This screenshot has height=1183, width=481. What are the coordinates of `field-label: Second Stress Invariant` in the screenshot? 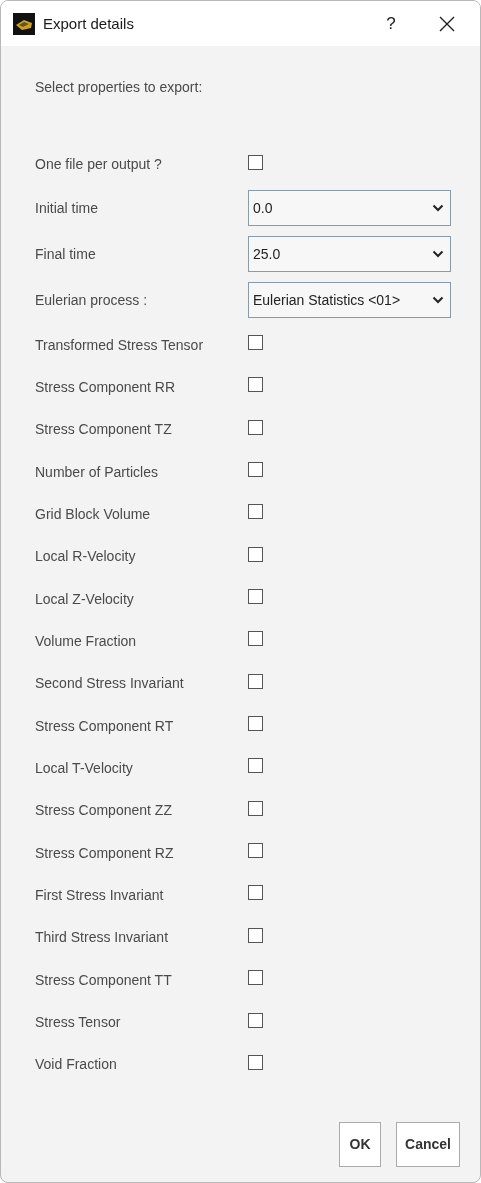 It's located at (110, 683).